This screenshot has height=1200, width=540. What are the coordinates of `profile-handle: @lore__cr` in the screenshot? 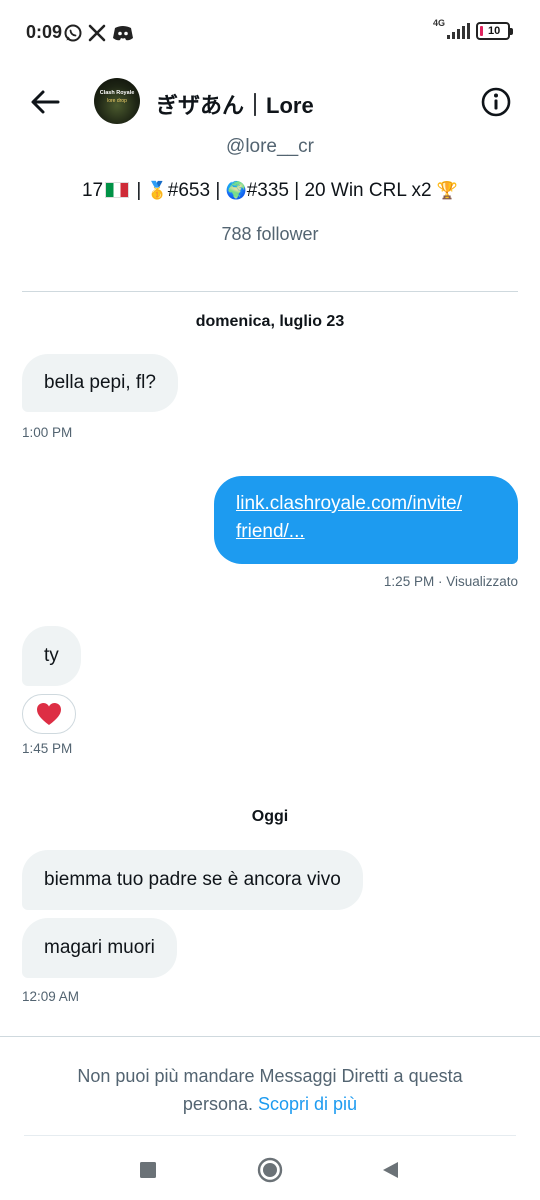 It's located at (270, 147).